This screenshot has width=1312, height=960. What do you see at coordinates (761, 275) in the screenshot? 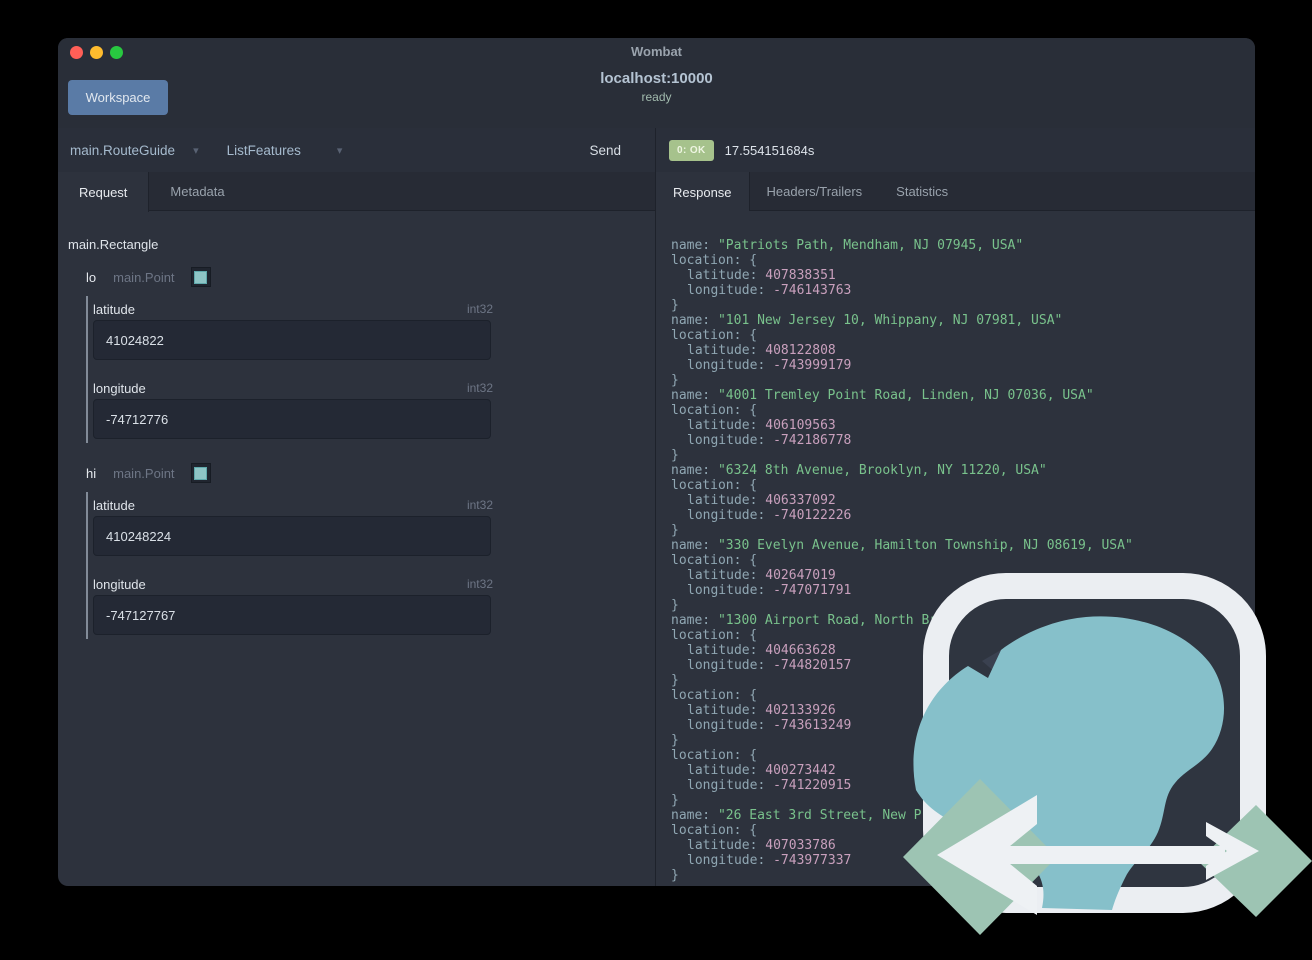
I see `response-line: latitude: 407838351` at bounding box center [761, 275].